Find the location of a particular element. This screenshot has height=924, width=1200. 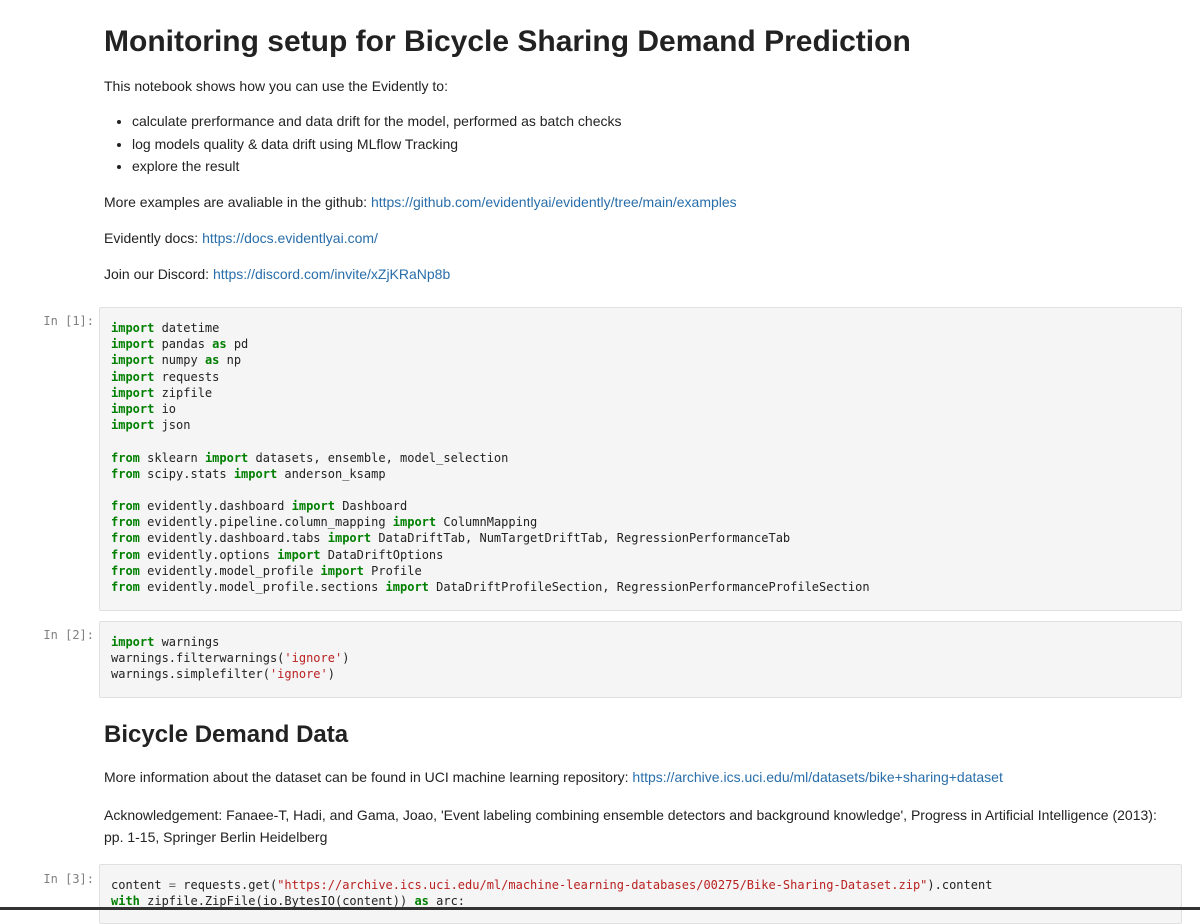

code-text: requests is located at coordinates (187, 376).